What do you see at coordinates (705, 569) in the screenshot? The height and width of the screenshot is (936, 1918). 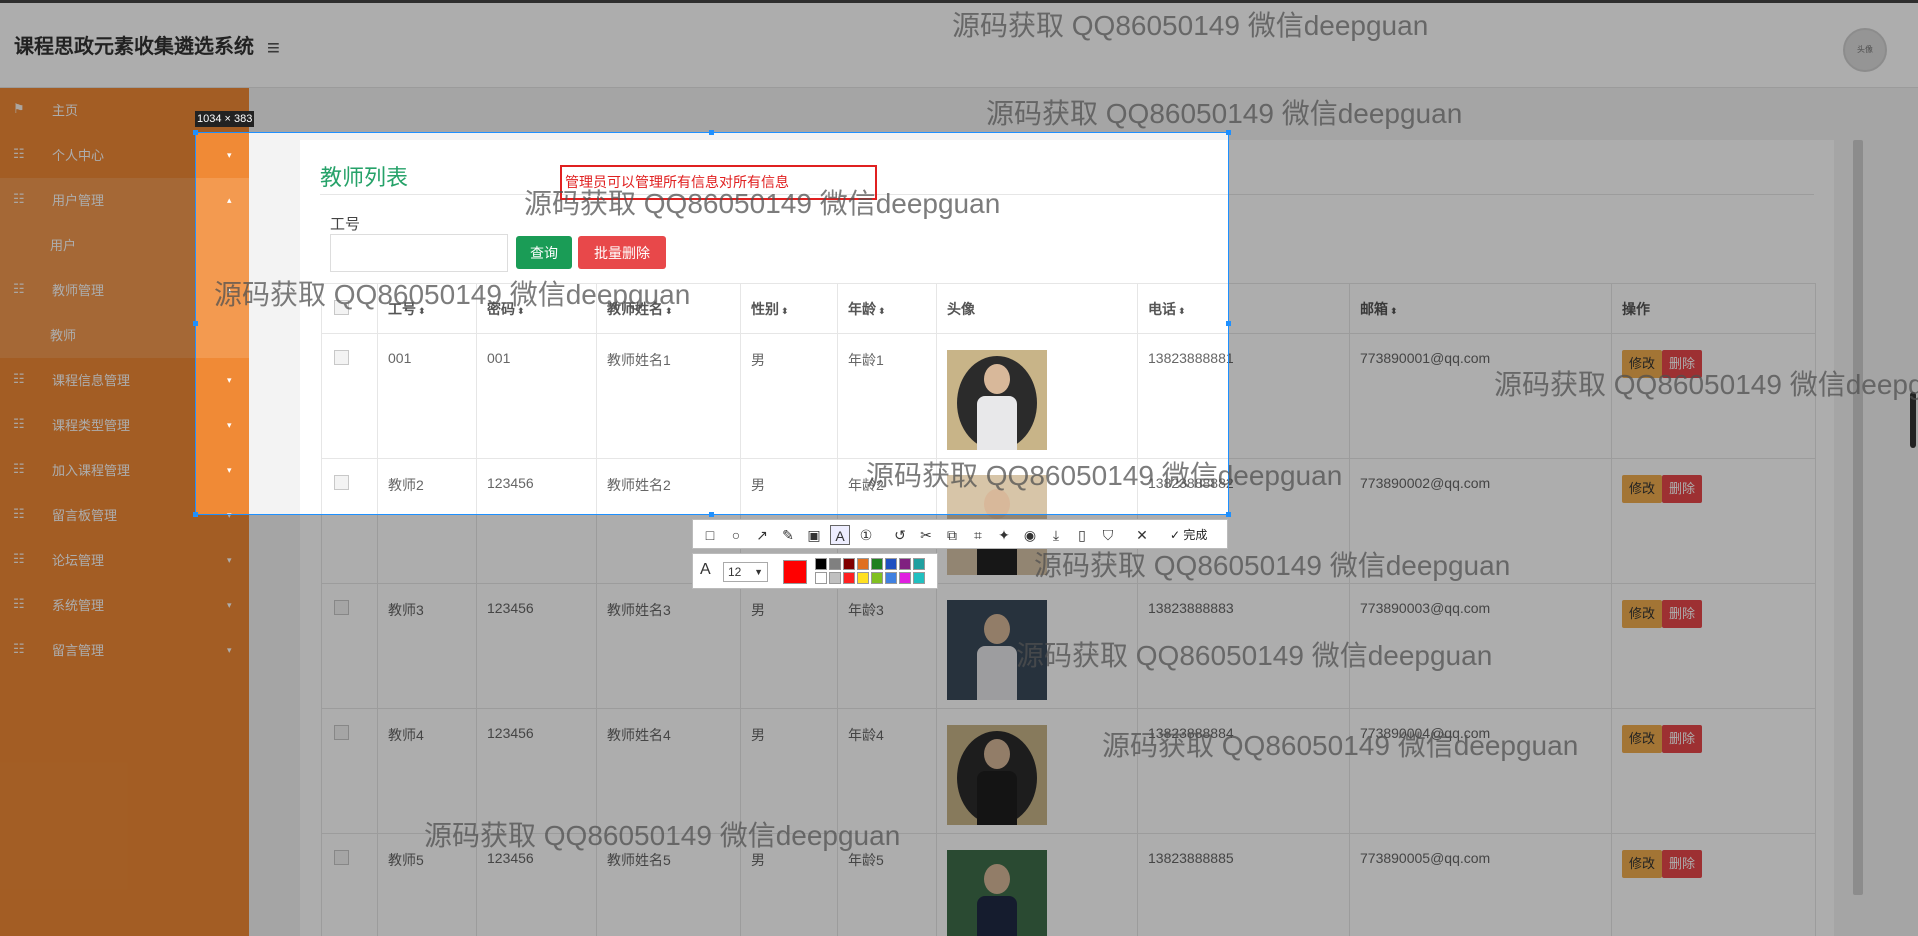 I see `font-icon: A` at bounding box center [705, 569].